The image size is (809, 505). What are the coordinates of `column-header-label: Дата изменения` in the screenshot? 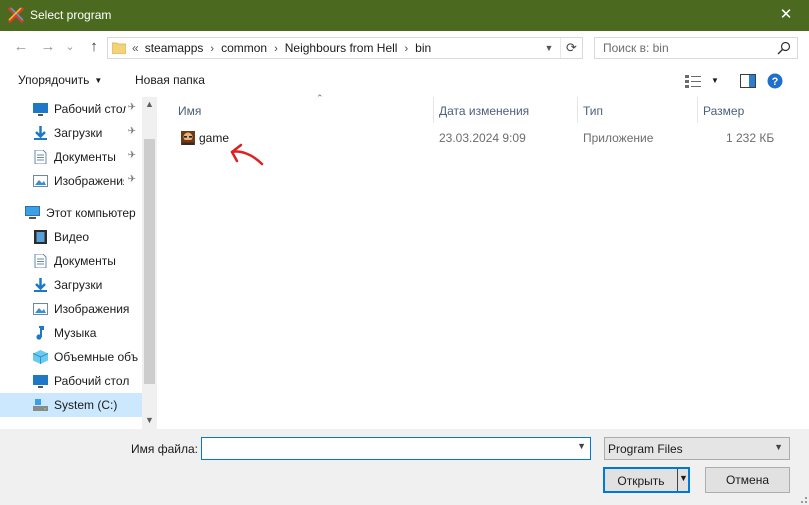 It's located at (484, 111).